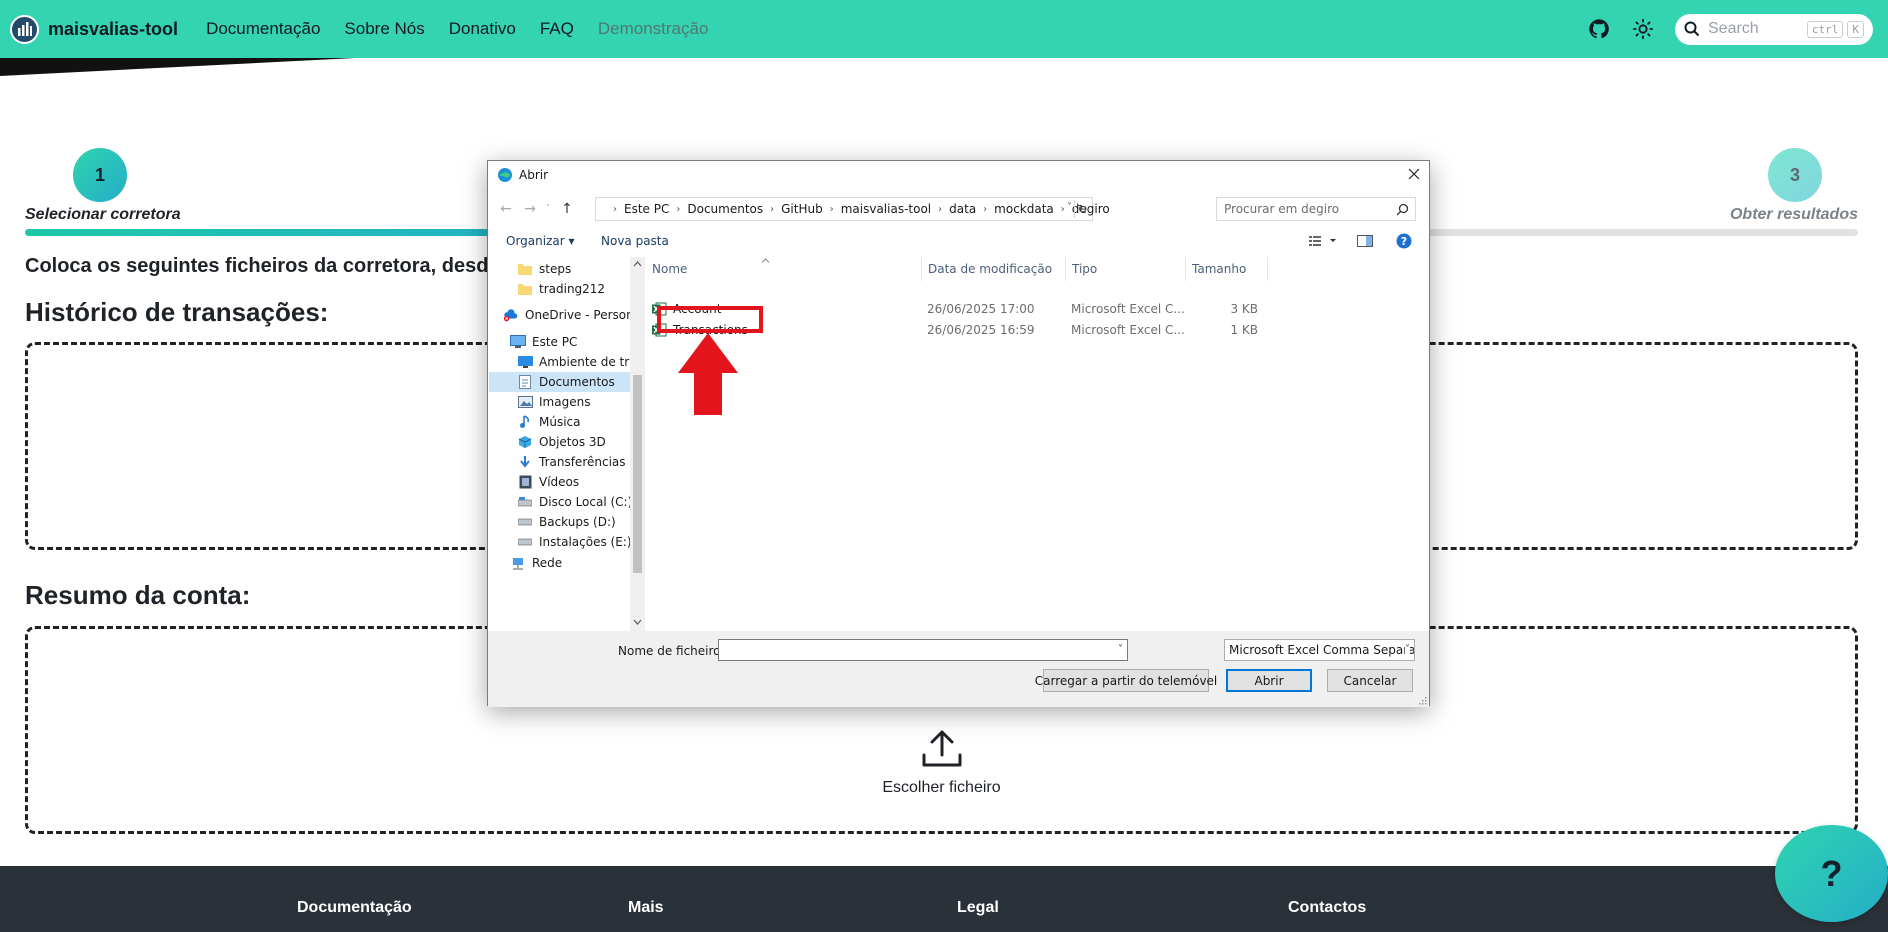 The width and height of the screenshot is (1888, 932). I want to click on site-search-input: Search ctrl K, so click(1774, 29).